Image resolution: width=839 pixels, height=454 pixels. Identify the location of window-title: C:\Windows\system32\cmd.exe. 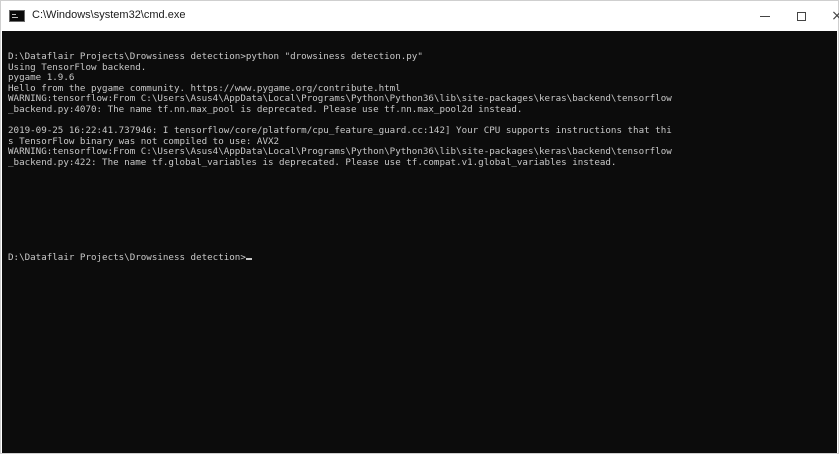
(109, 15).